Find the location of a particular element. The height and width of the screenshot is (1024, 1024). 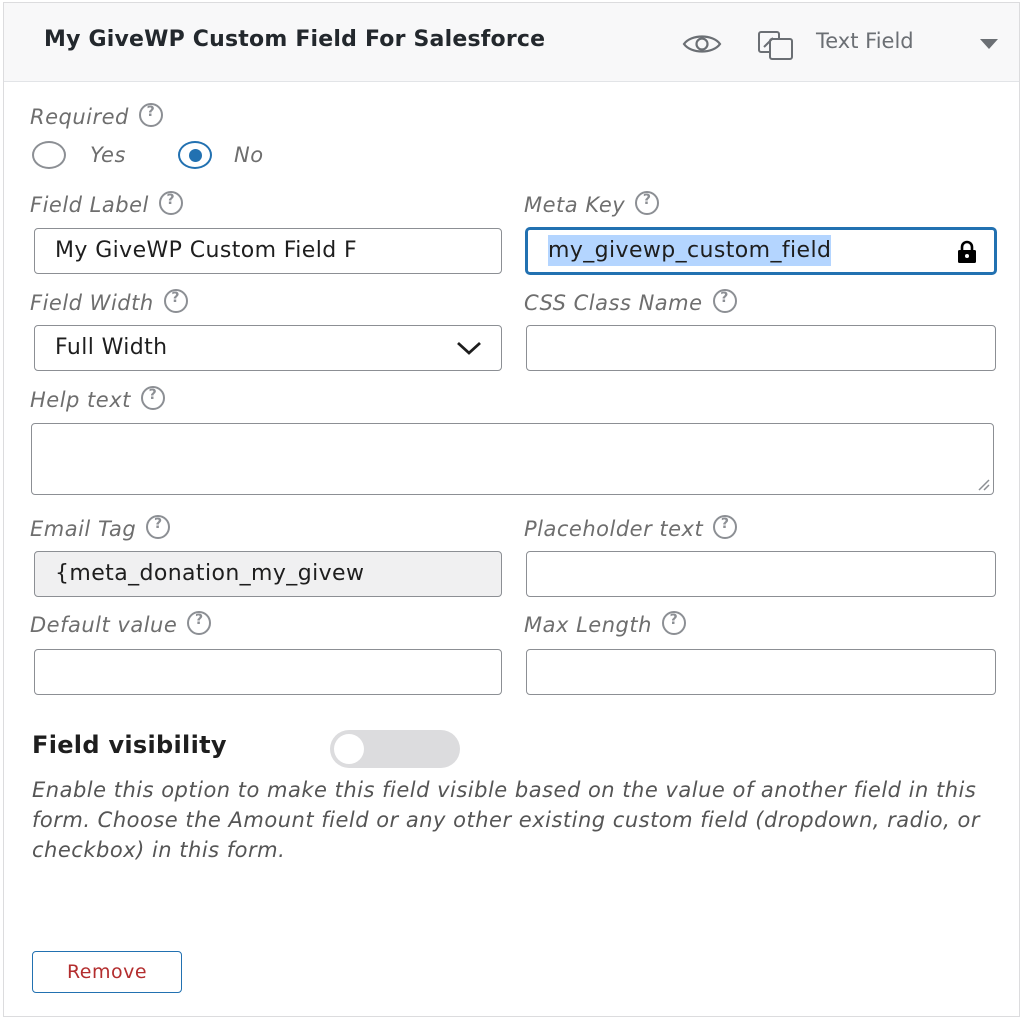

field-label-input: My GiveWP Custom Field F is located at coordinates (268, 251).